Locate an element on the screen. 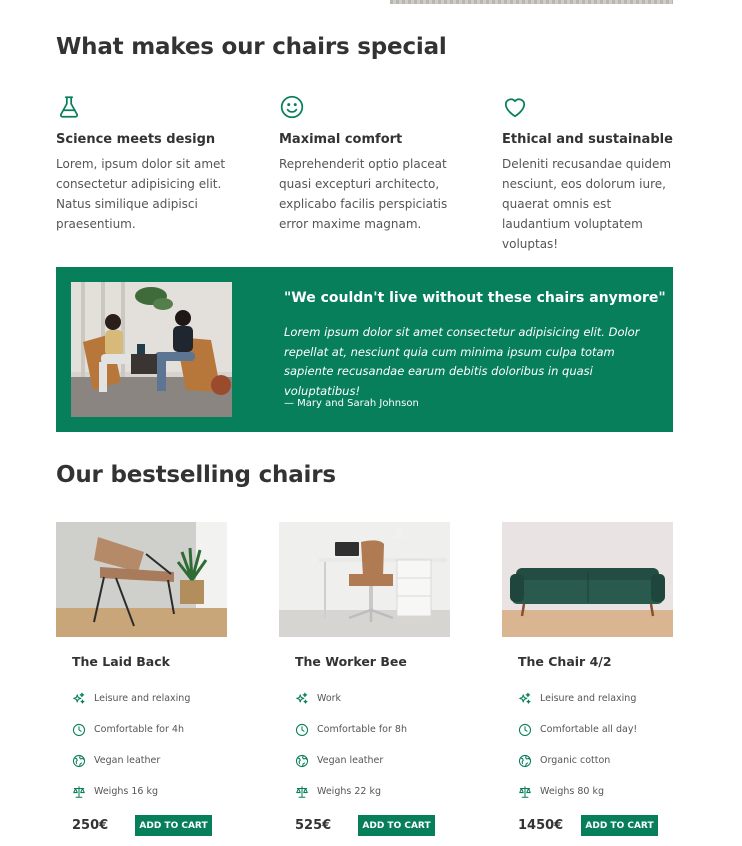  heart-icon is located at coordinates (515, 108).